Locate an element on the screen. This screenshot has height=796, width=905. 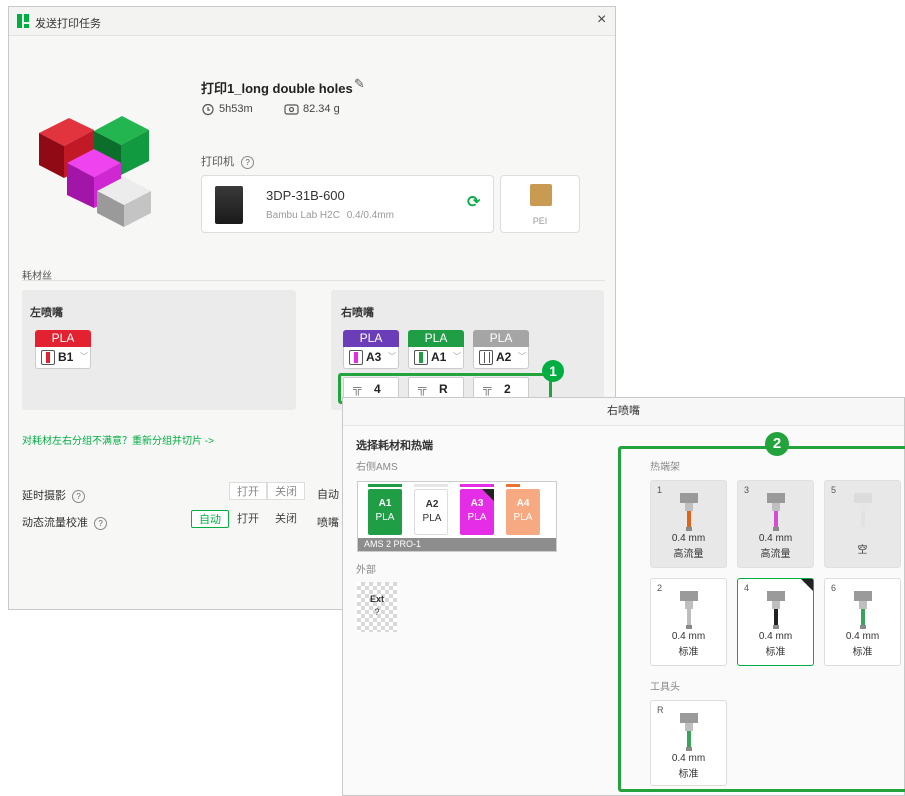
ams-name-bar: AMS 2 PRO-1 is located at coordinates (457, 544).